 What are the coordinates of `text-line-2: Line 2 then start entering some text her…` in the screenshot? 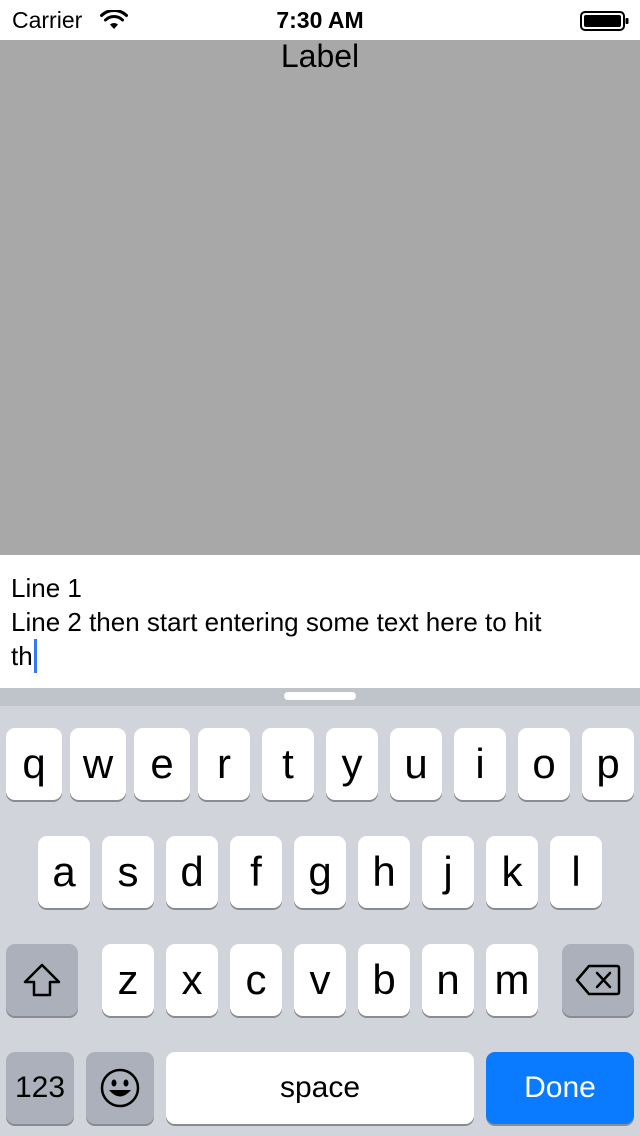 It's located at (276, 622).